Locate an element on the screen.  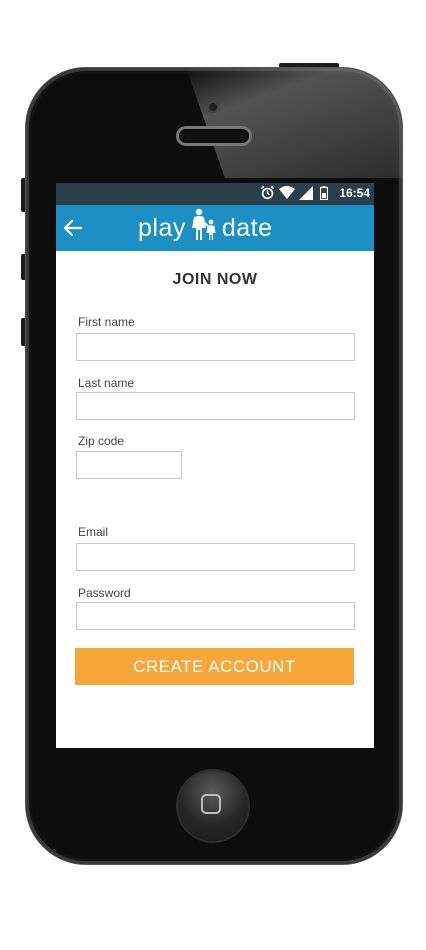
email-label: Email is located at coordinates (93, 532).